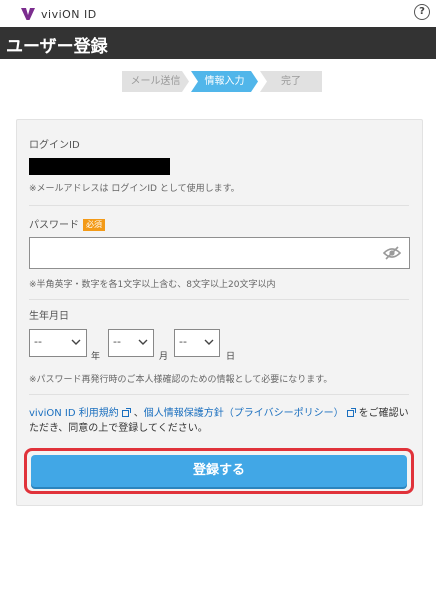  What do you see at coordinates (218, 43) in the screenshot?
I see `title-bar: ユーザー登録` at bounding box center [218, 43].